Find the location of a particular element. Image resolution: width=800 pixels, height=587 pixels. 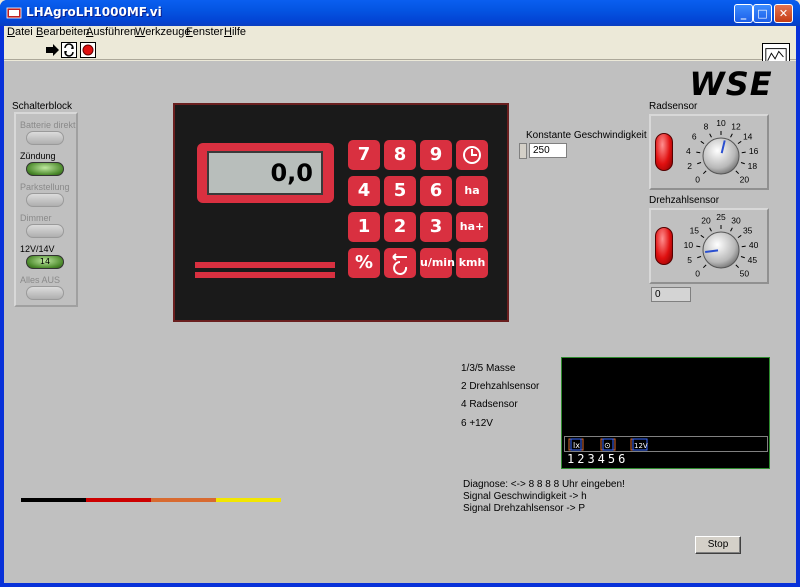

connector-pin-strip: lx ⊙ 12V is located at coordinates (666, 444).